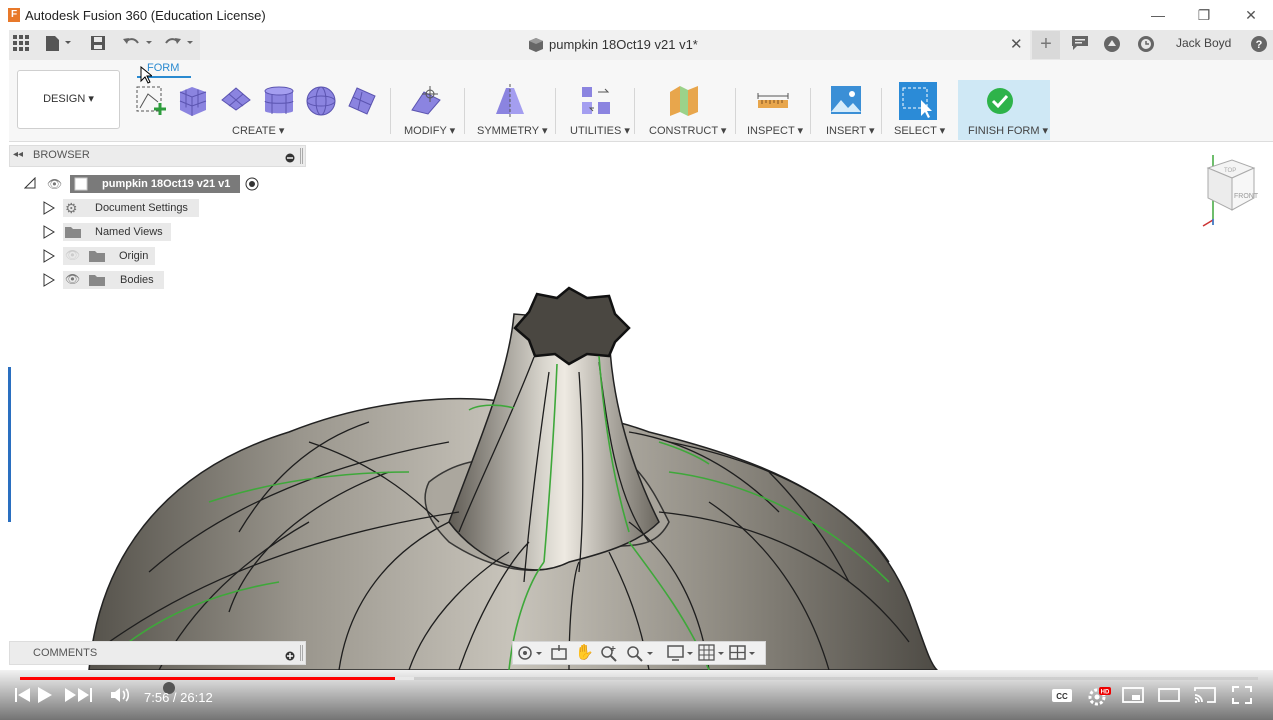  Describe the element at coordinates (584, 652) in the screenshot. I see `pan-hand-icon: ✋` at that location.